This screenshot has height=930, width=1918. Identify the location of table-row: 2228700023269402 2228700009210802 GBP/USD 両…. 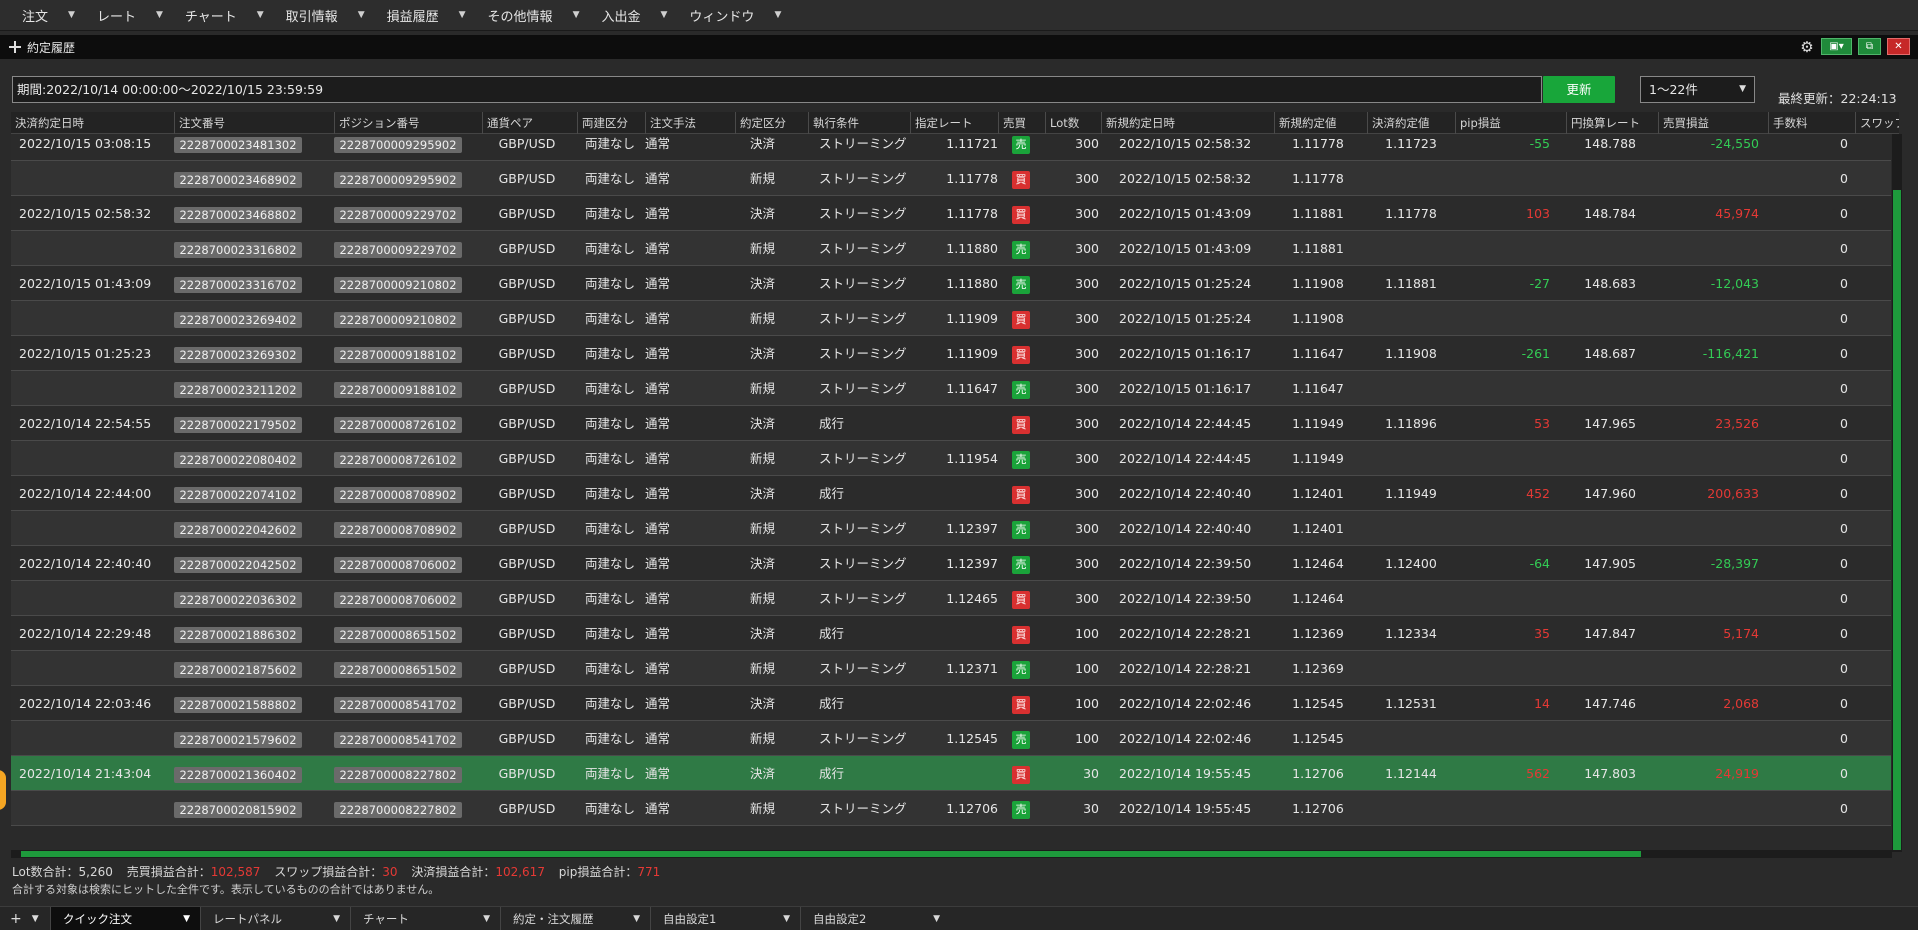
(951, 318).